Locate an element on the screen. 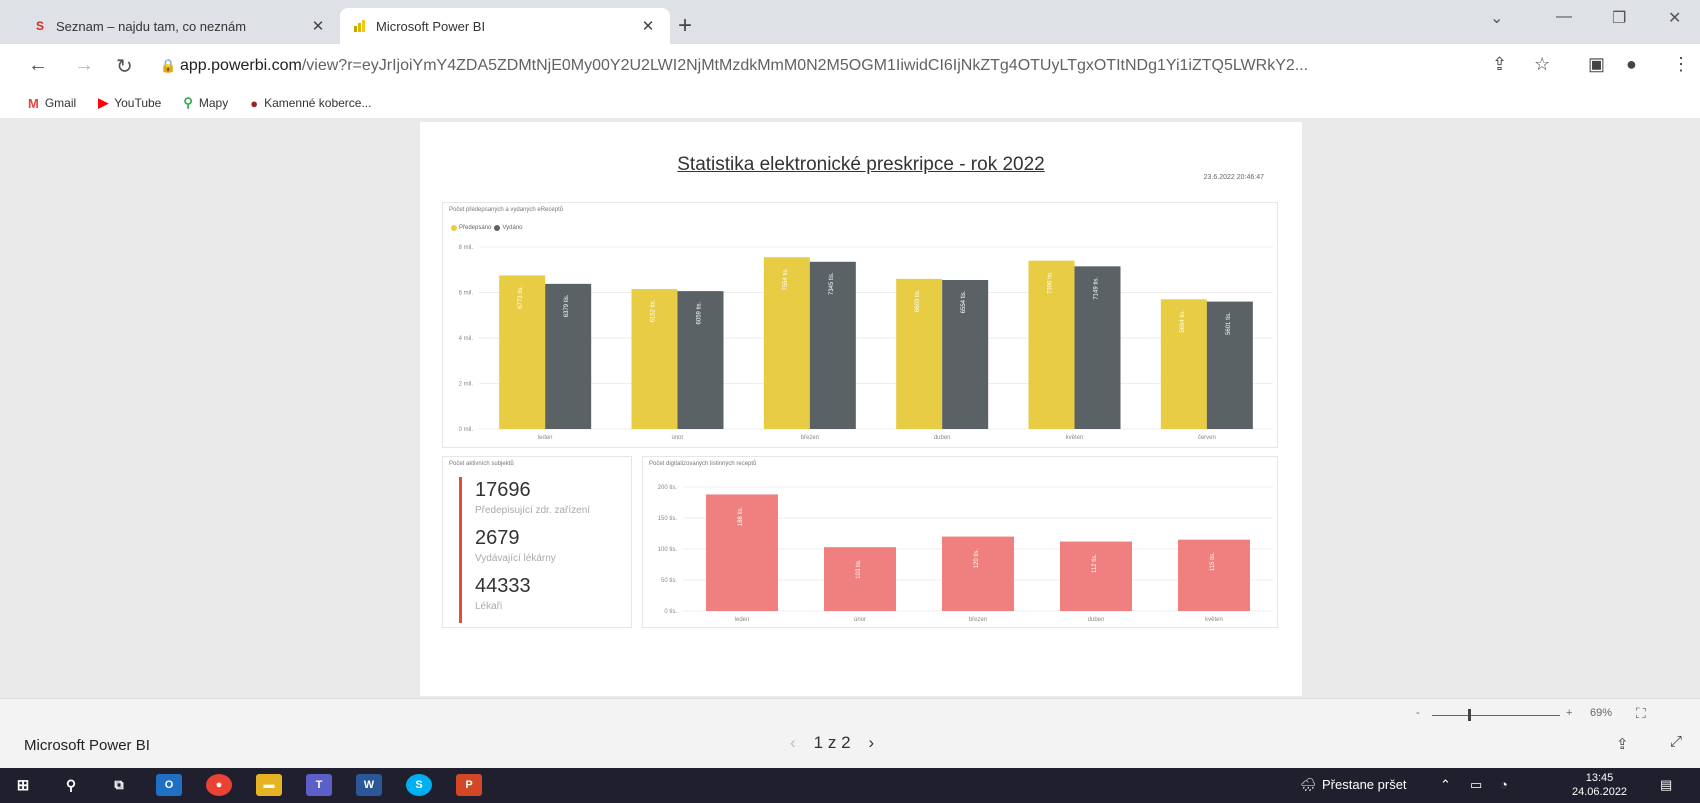 The height and width of the screenshot is (803, 1700). data-label: 6152 tis. is located at coordinates (654, 310).